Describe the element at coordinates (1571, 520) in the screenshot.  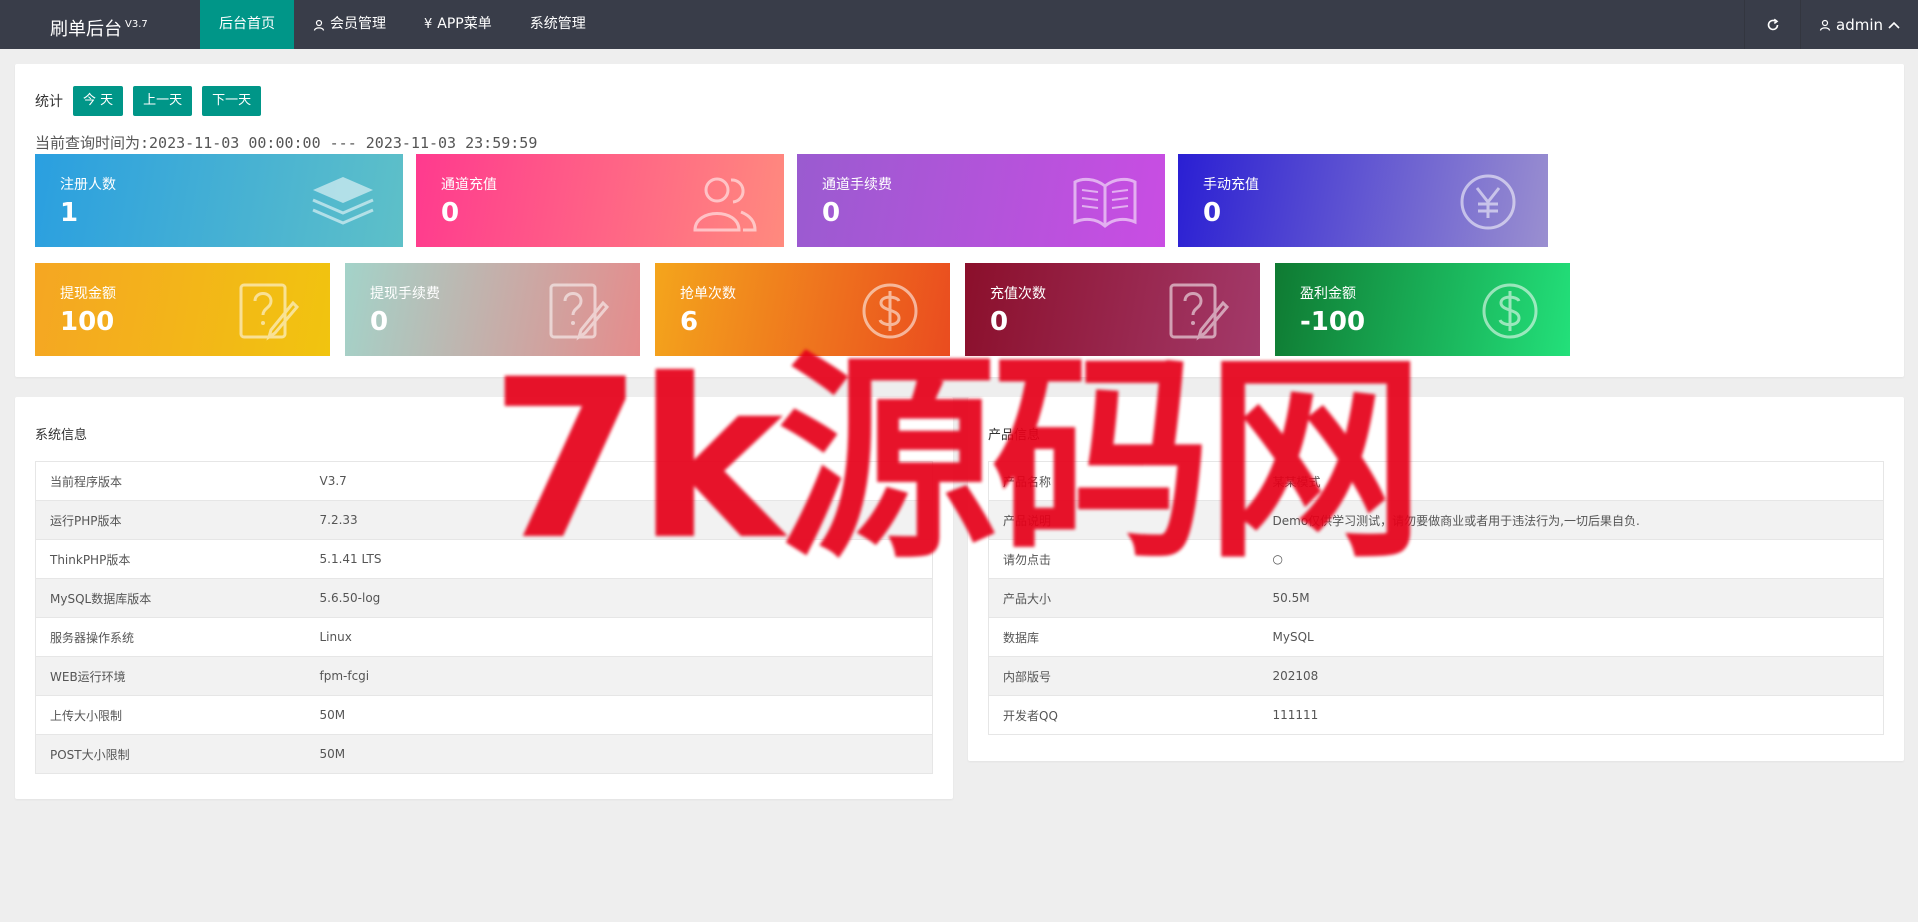
I see `row-value: Demo仅供学习测试，请勿要做商业或者用于违法行为,一切后果自负.` at that location.